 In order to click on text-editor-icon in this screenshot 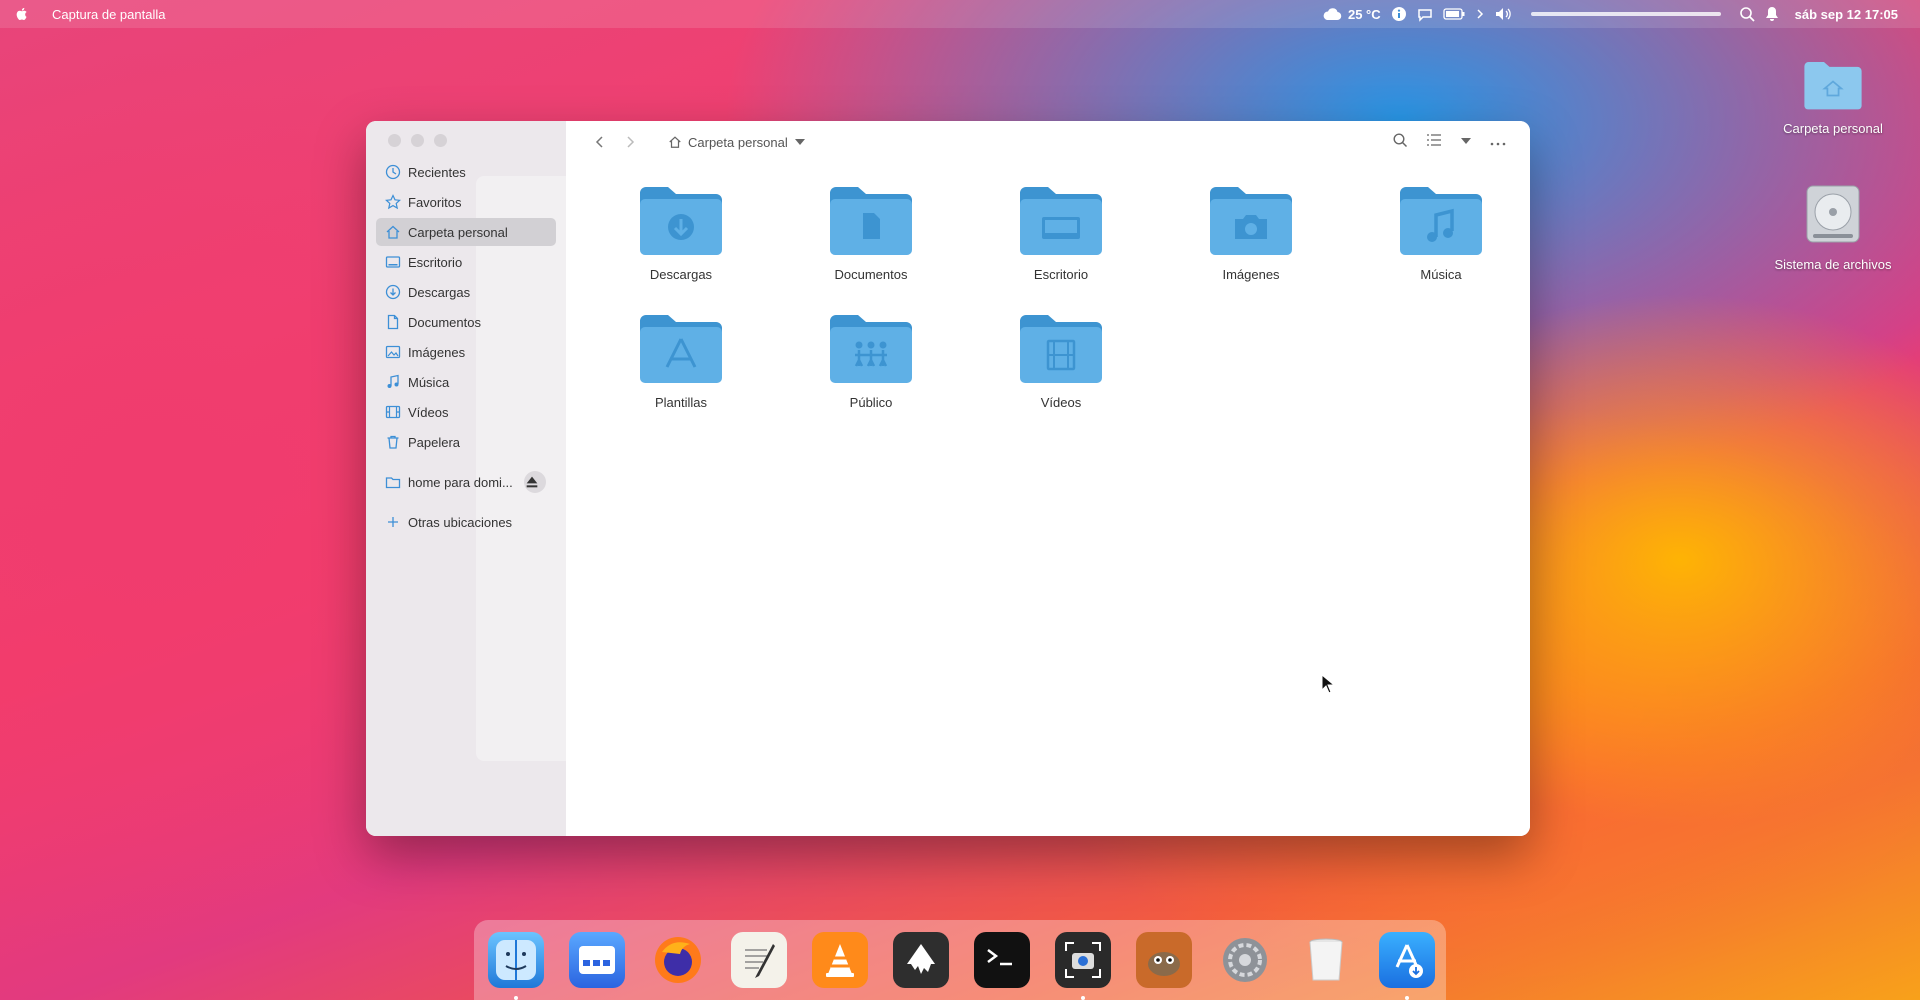, I will do `click(760, 961)`.